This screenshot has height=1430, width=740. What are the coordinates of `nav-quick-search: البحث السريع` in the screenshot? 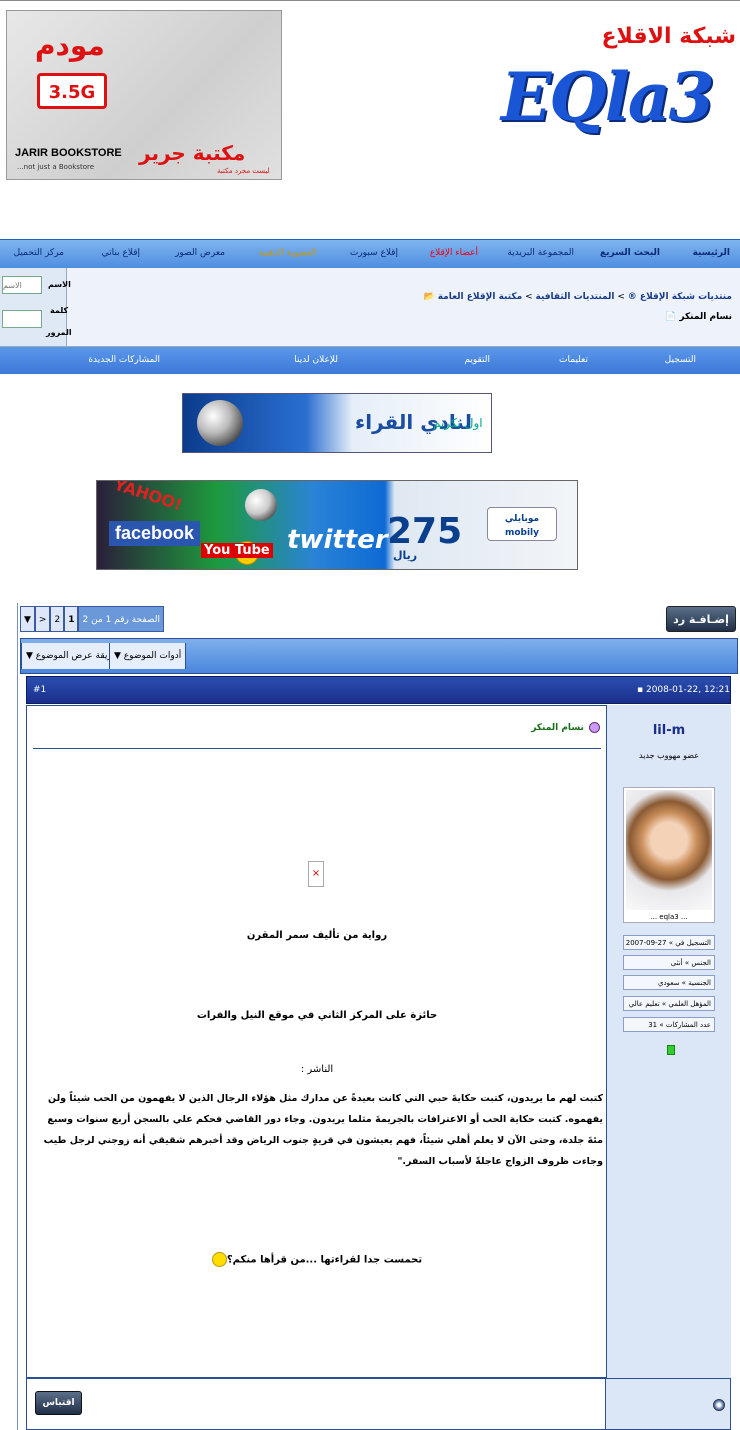 It's located at (630, 253).